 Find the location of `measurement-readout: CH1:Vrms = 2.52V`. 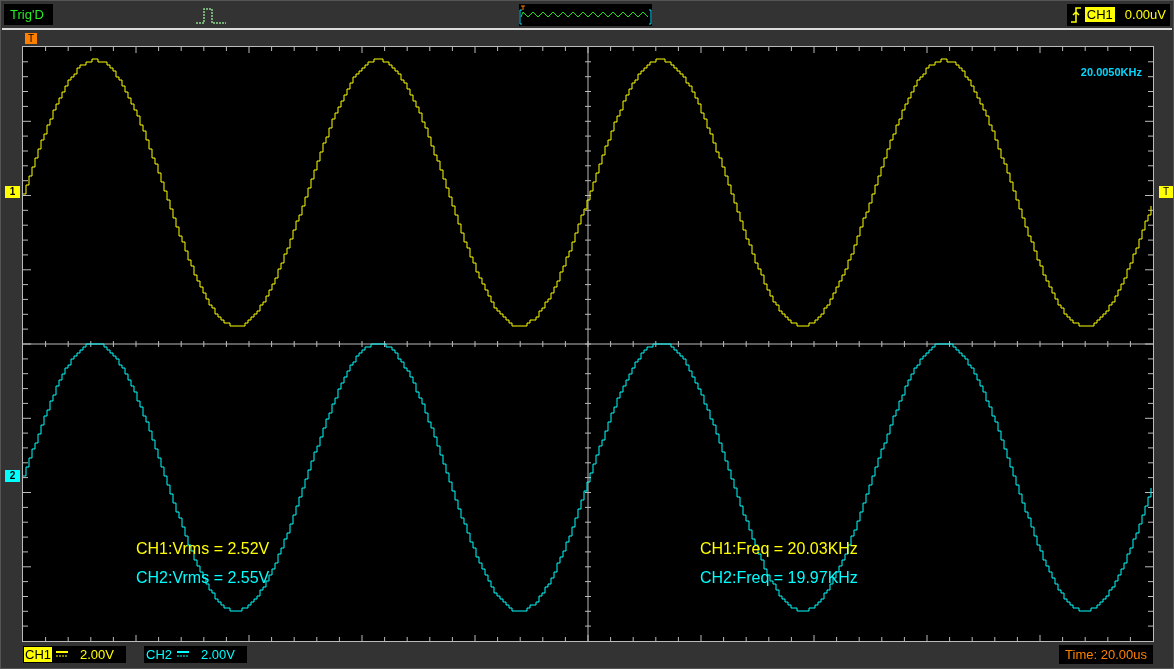

measurement-readout: CH1:Vrms = 2.52V is located at coordinates (203, 548).